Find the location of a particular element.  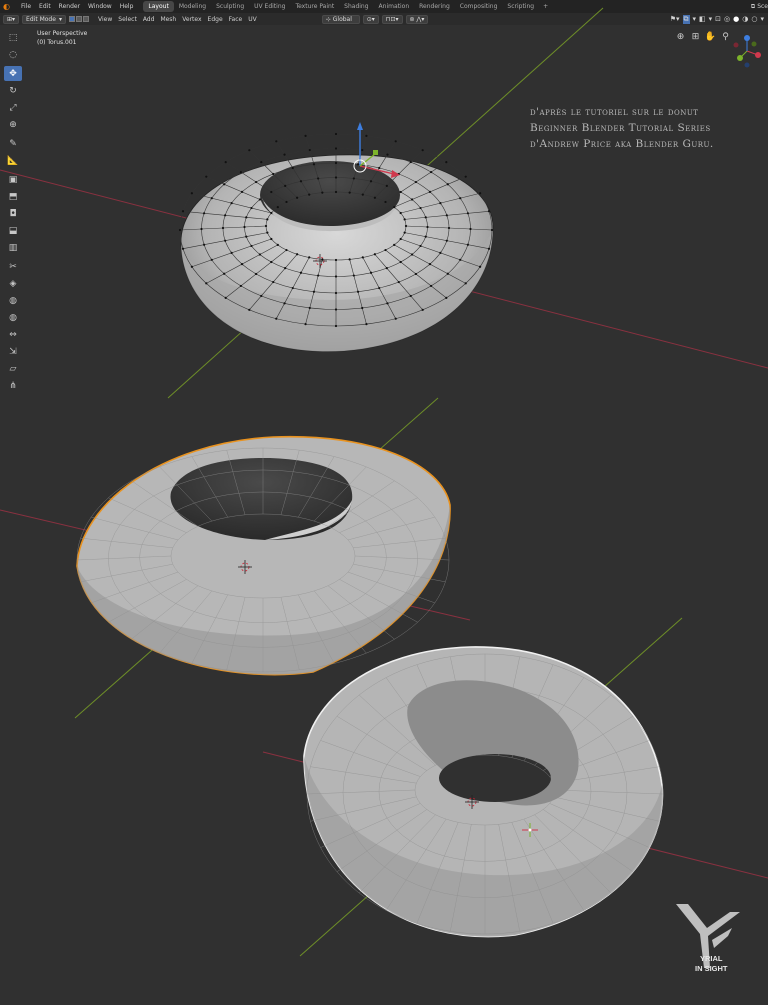

transform-icon: ⊕ is located at coordinates (13, 124).